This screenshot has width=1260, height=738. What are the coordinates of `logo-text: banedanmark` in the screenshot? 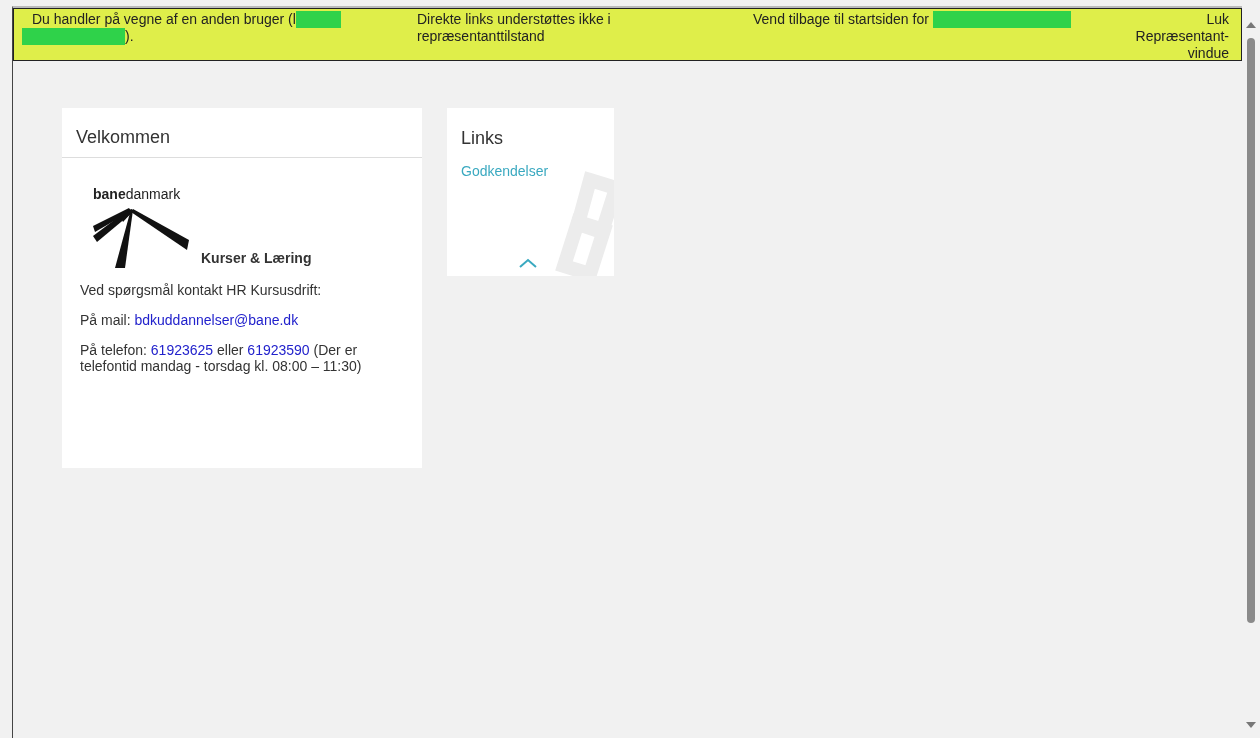 It's located at (137, 194).